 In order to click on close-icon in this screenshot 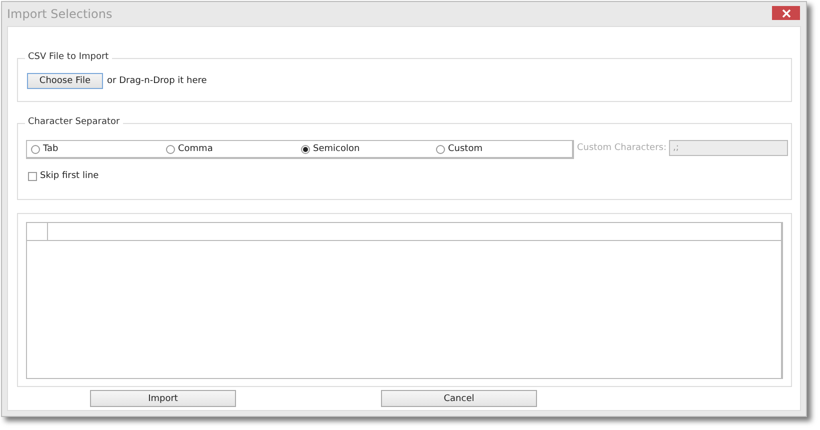, I will do `click(786, 13)`.